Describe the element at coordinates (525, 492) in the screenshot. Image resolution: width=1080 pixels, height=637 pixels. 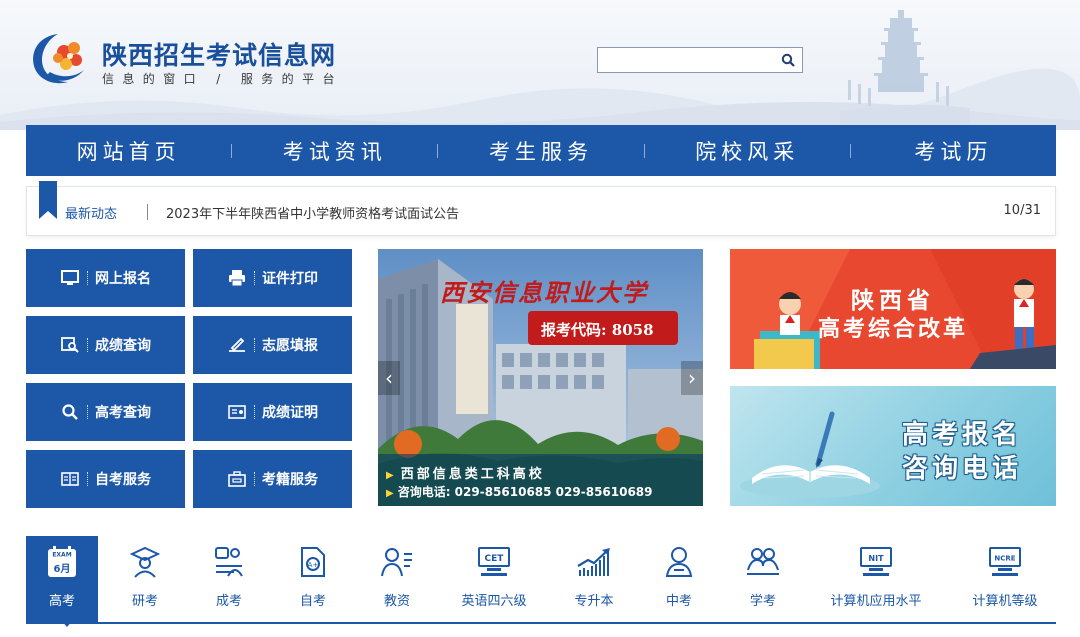
I see `carousel-line2-text: 咨询电话: 029-85610685 029-85610689` at that location.